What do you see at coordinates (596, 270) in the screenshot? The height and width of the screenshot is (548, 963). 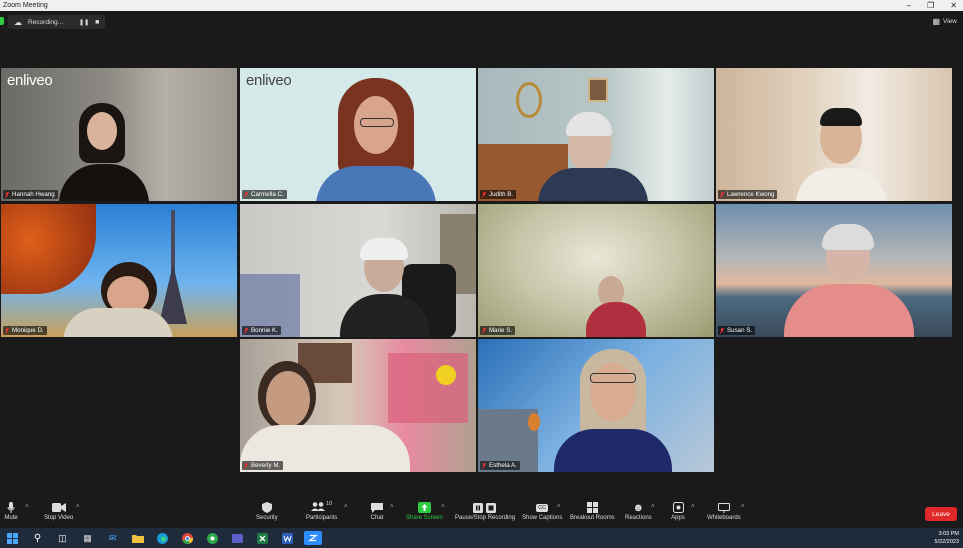 I see `video-tile: Marie S.` at bounding box center [596, 270].